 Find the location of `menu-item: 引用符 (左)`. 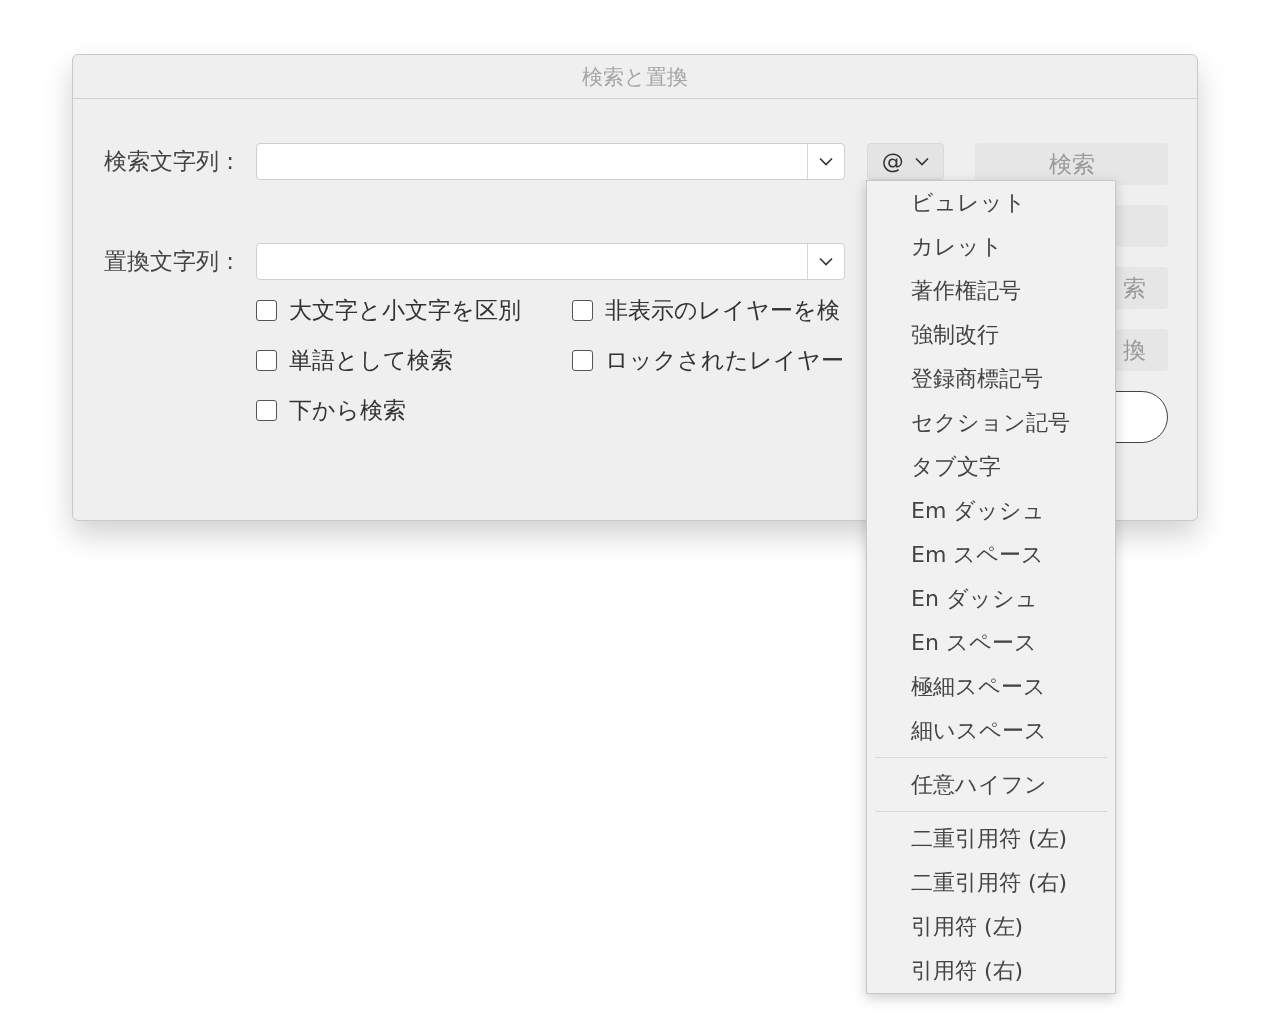

menu-item: 引用符 (左) is located at coordinates (991, 927).